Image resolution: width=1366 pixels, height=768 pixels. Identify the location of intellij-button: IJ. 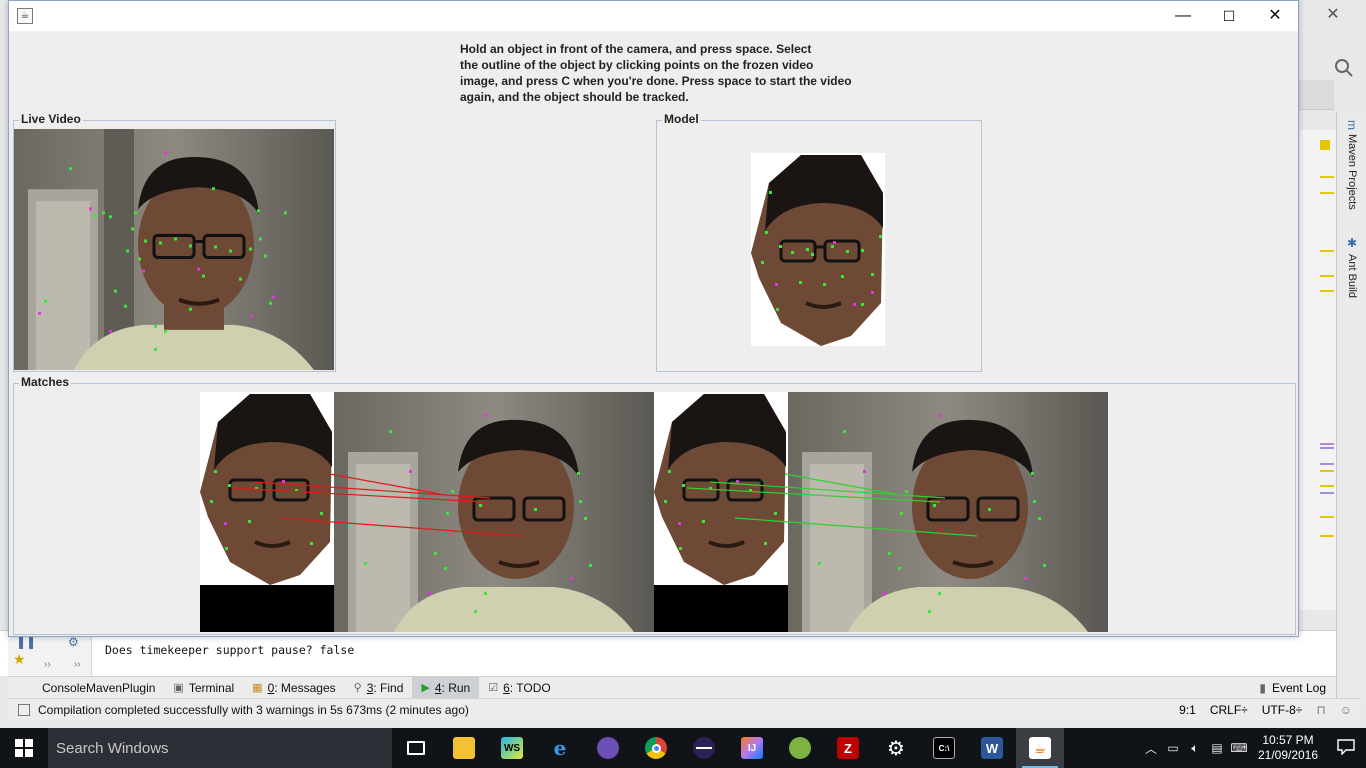
(752, 748).